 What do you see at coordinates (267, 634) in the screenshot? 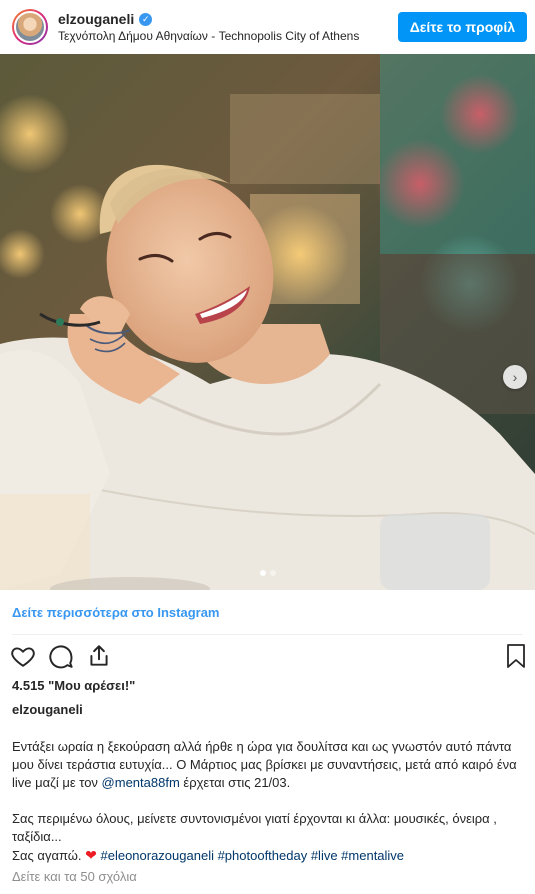
I see `divider` at bounding box center [267, 634].